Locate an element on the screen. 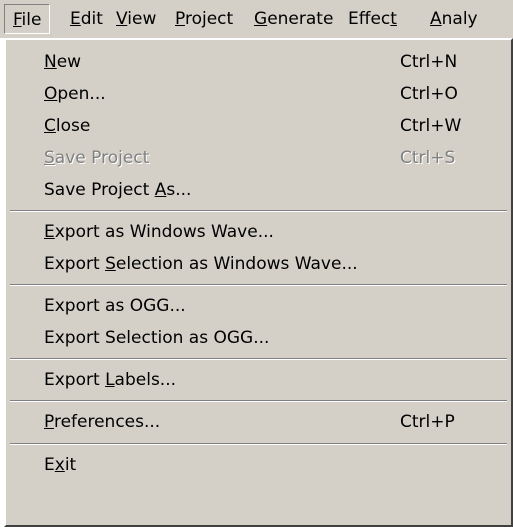 The image size is (513, 527). menu-generate: Generate is located at coordinates (293, 19).